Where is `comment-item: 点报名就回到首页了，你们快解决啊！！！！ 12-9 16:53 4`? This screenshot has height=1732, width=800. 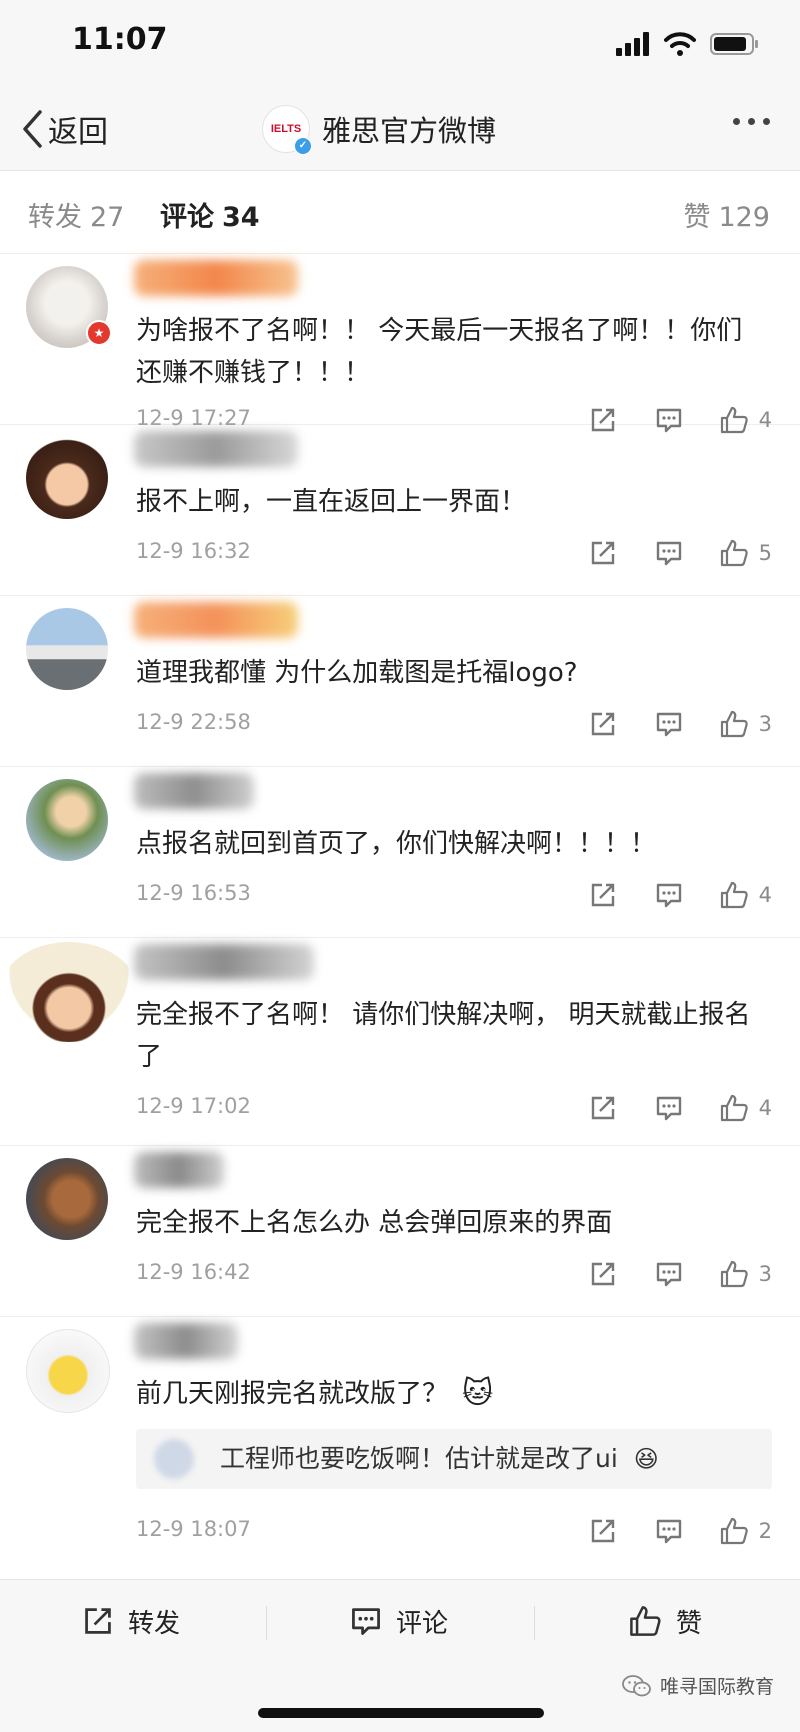 comment-item: 点报名就回到首页了，你们快解决啊！！！！ 12-9 16:53 4 is located at coordinates (400, 852).